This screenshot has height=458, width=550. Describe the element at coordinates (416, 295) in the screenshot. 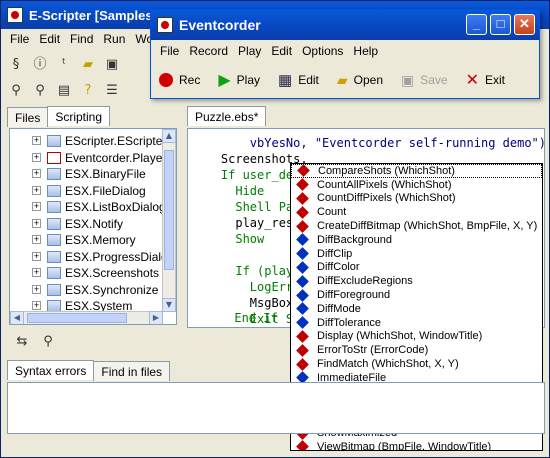

I see `autocomplete-item: DiffForeground` at that location.